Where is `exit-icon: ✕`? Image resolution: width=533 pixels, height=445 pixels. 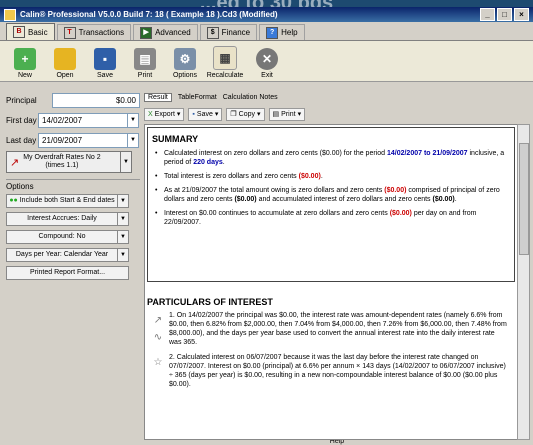
exit-icon: ✕ is located at coordinates (267, 59).